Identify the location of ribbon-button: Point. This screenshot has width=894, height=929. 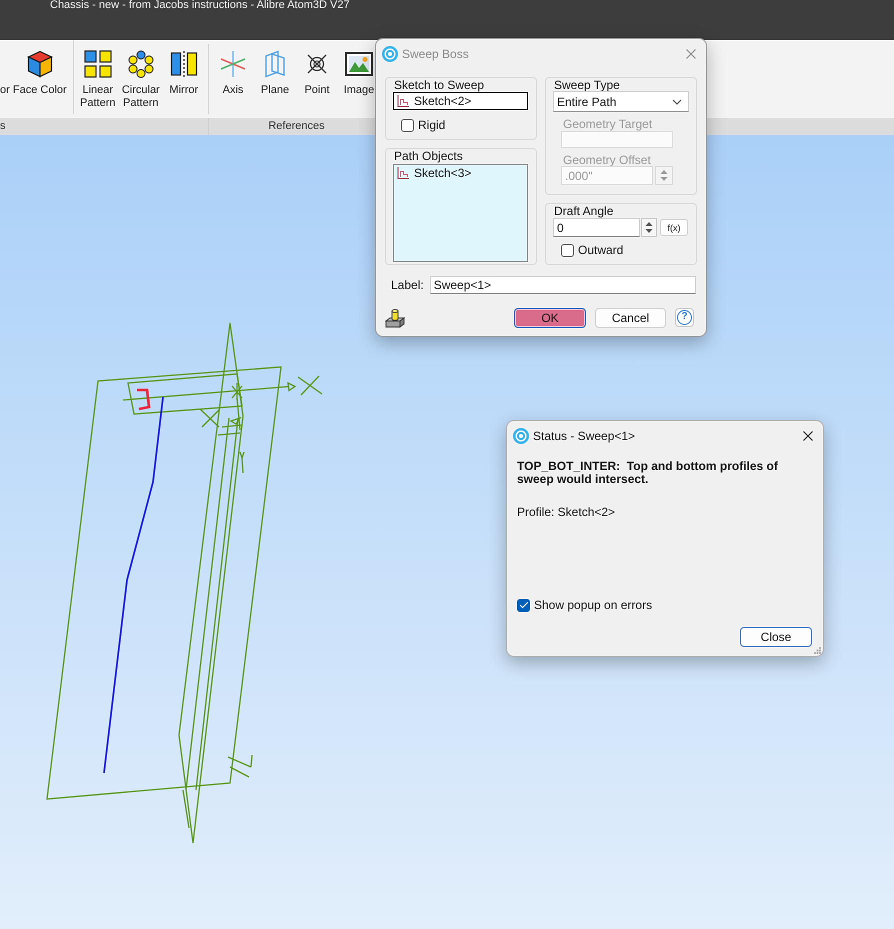
(317, 68).